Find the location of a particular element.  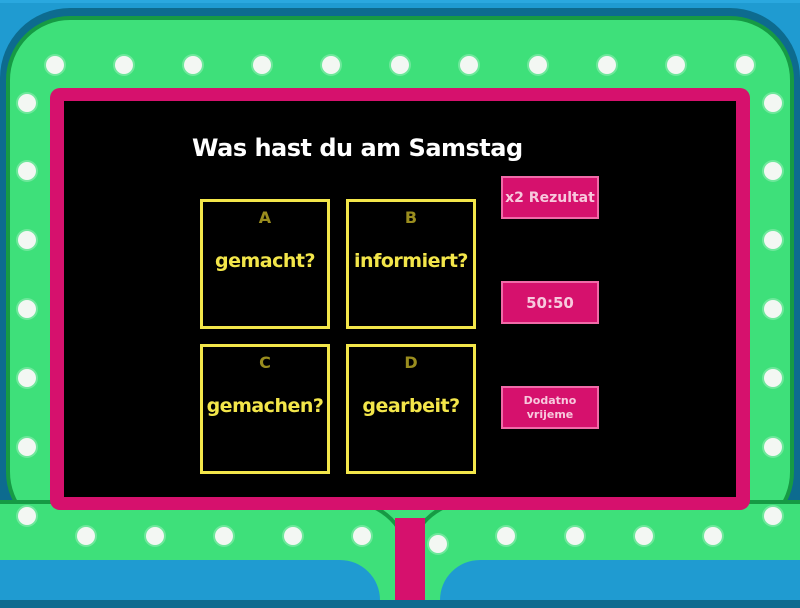

answer-d-button: D gearbeit? is located at coordinates (411, 409).